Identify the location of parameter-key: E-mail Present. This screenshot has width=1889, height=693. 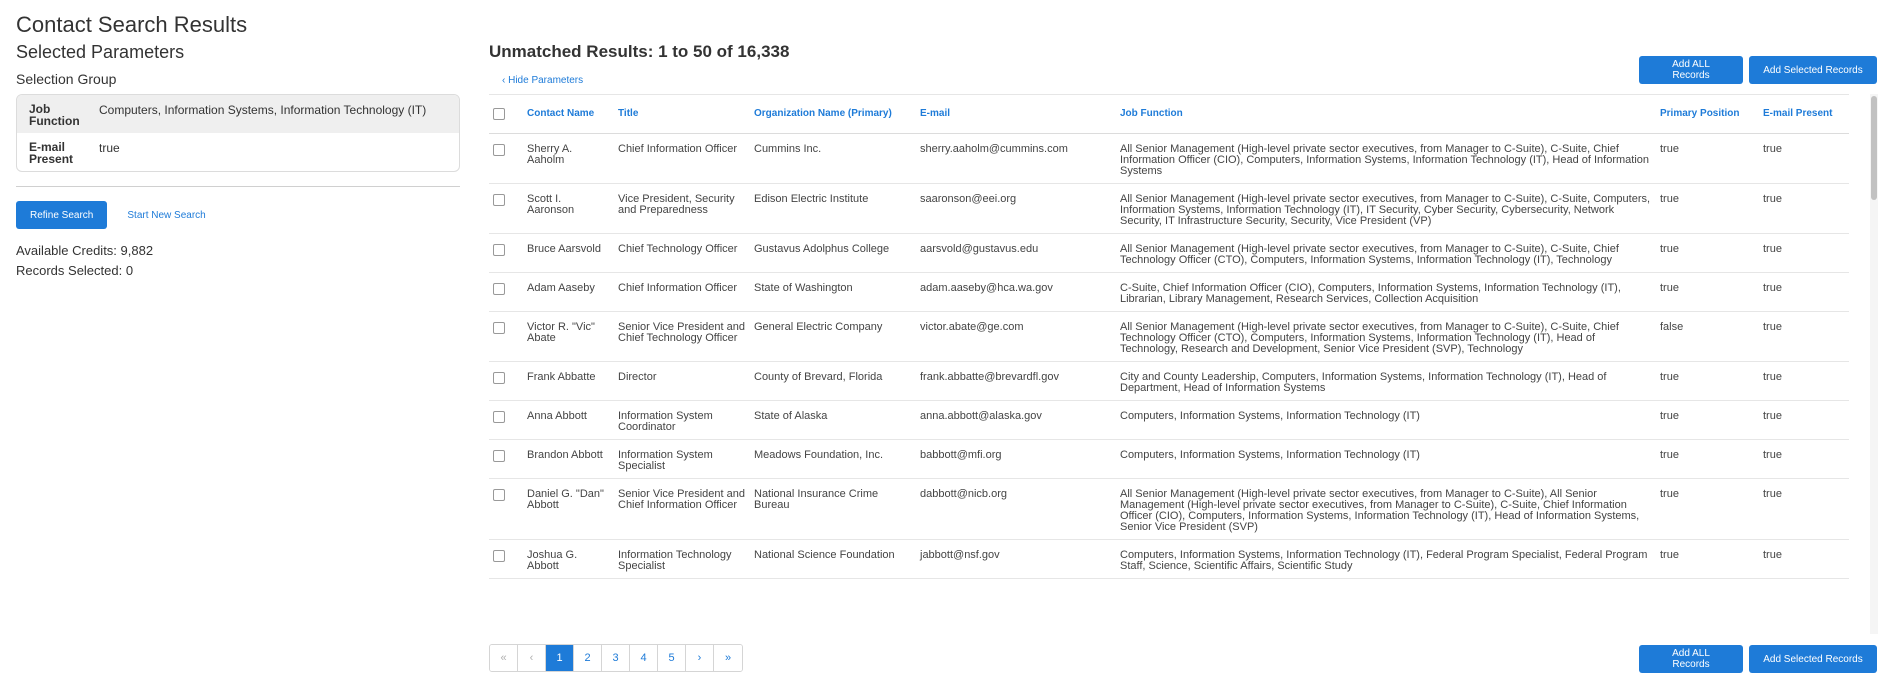
(51, 153).